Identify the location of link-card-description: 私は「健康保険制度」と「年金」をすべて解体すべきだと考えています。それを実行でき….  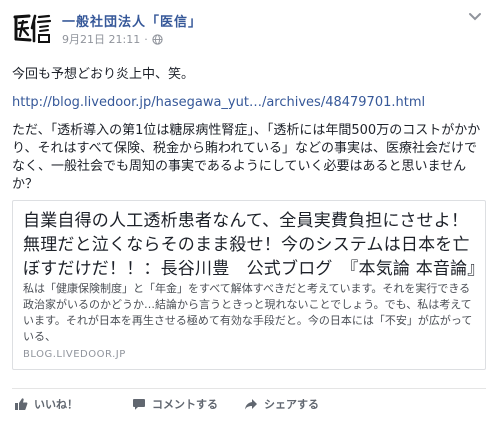
(248, 312).